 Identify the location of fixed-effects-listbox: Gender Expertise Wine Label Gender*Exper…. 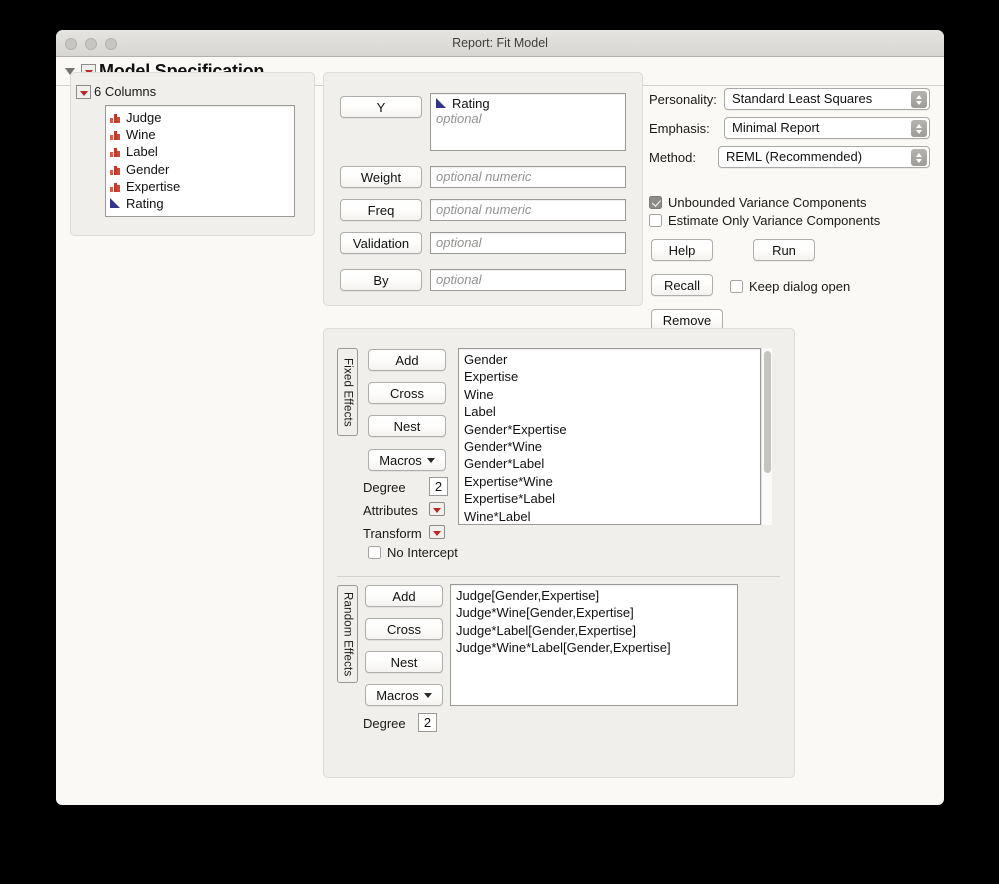
(609, 436).